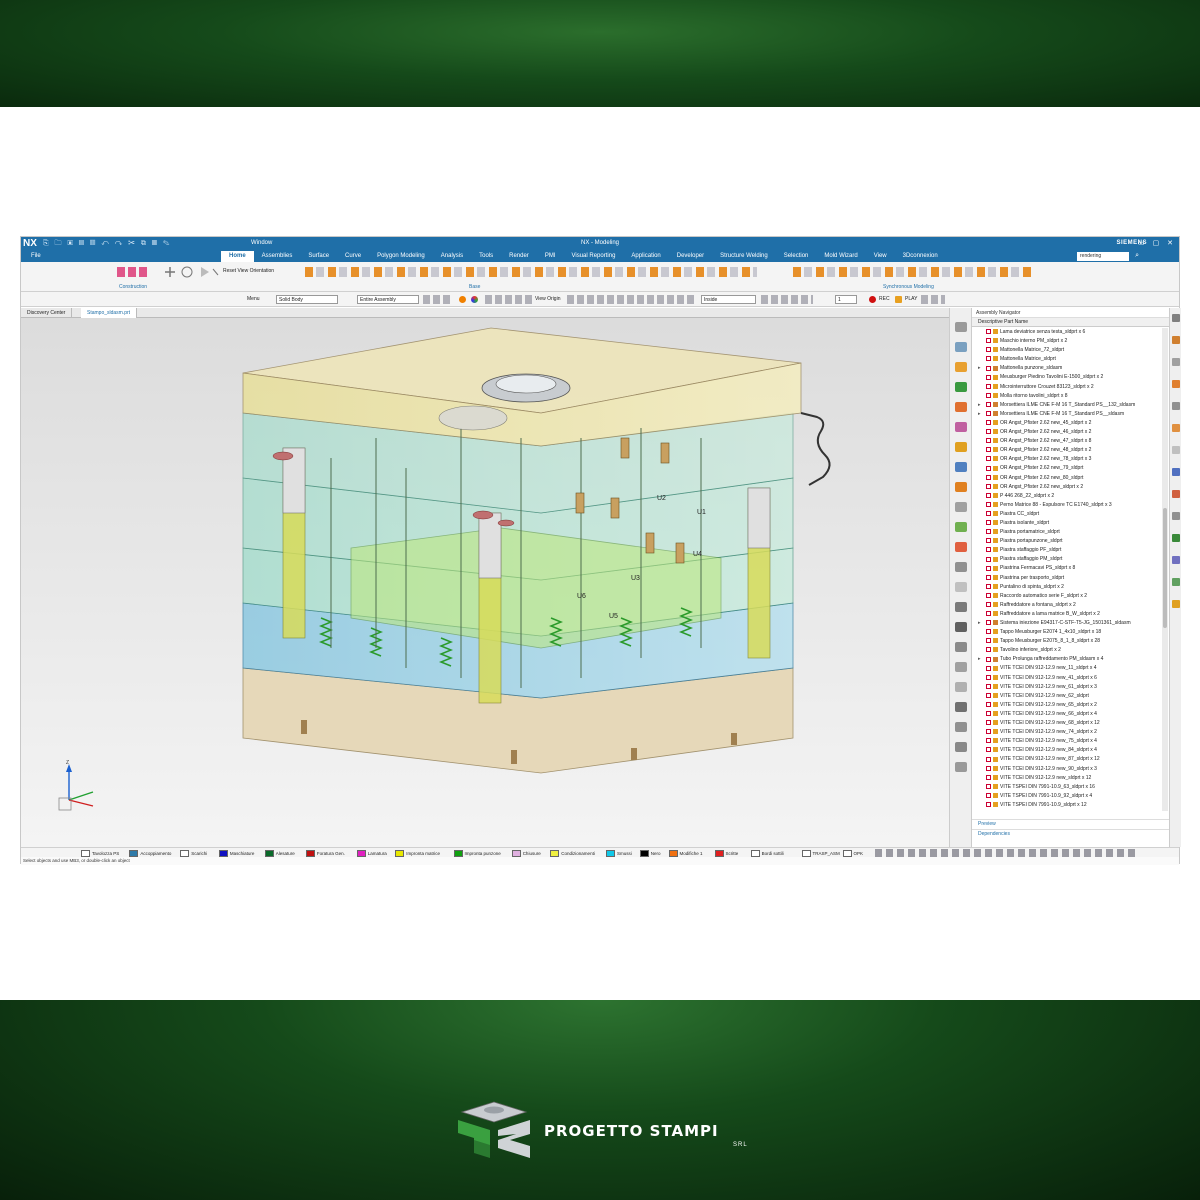 The width and height of the screenshot is (1200, 1200). Describe the element at coordinates (1067, 368) in the screenshot. I see `navigator-row: ▸ Mattonella punzone_sldasm` at that location.